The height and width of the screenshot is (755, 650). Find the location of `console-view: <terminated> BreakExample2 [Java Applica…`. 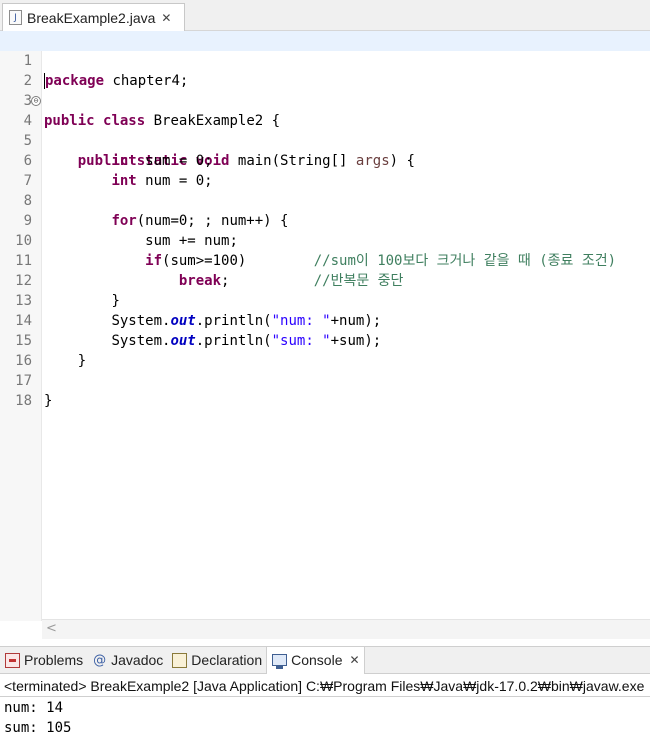

console-view: <terminated> BreakExample2 [Java Applica… is located at coordinates (325, 714).